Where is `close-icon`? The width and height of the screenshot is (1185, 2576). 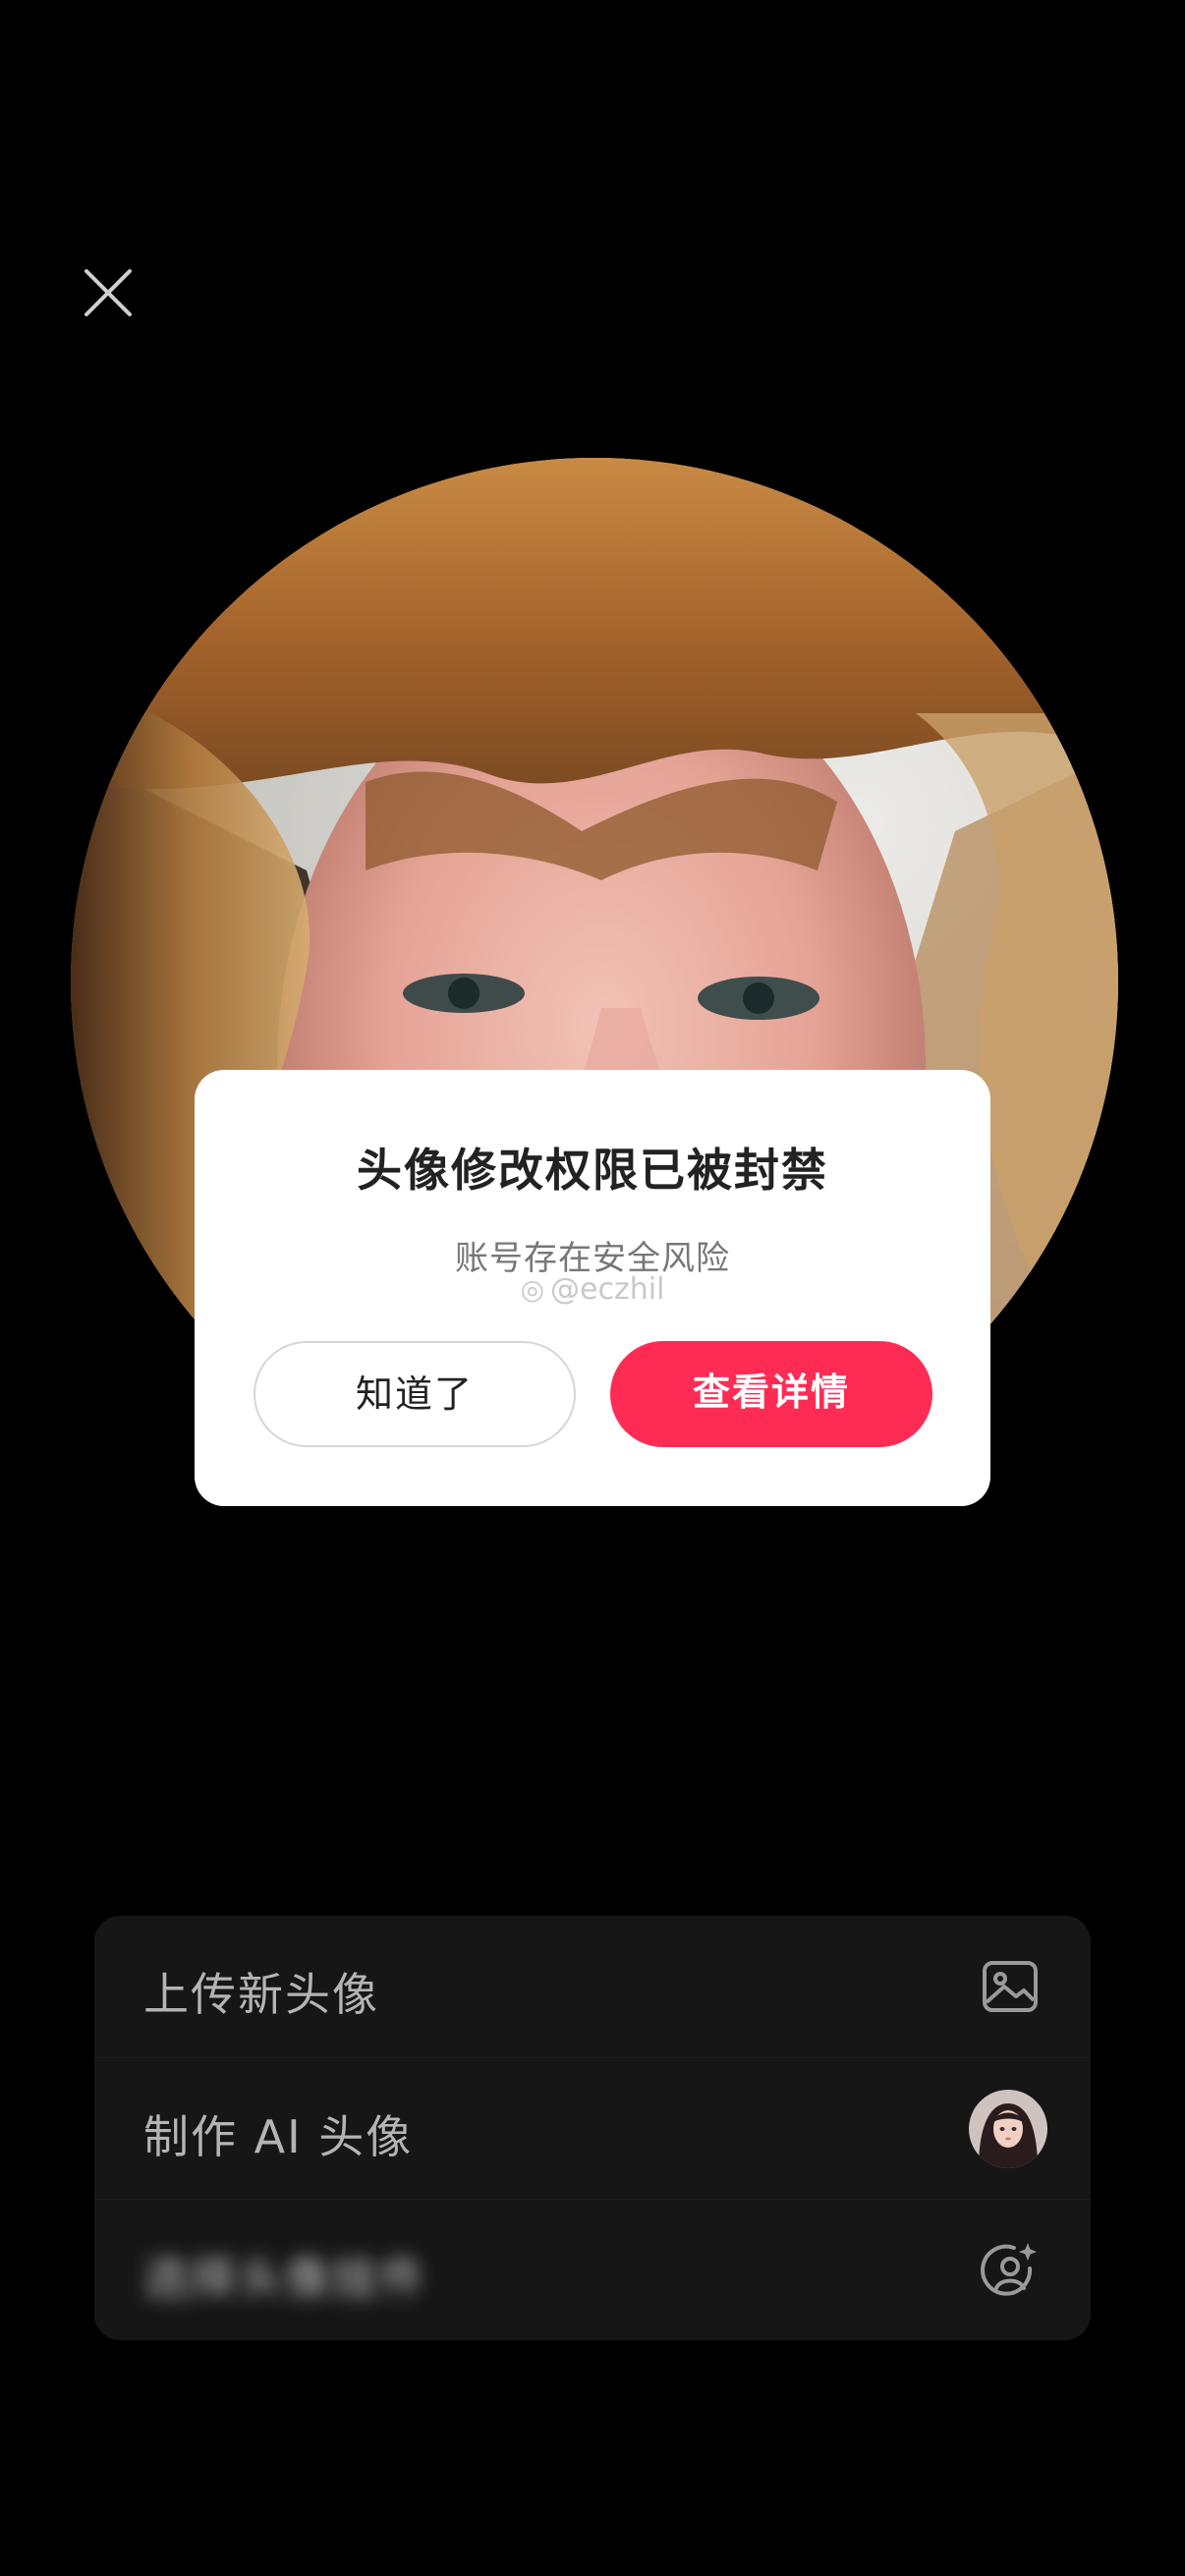 close-icon is located at coordinates (108, 292).